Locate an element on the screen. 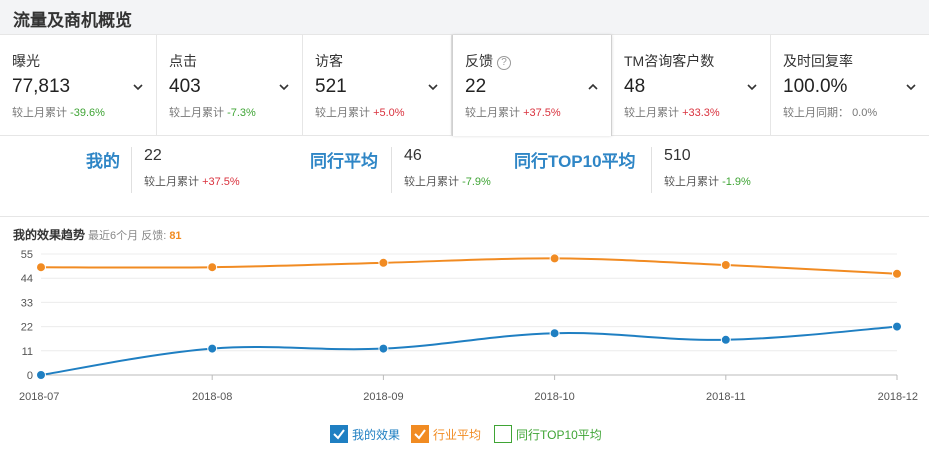  legend-item-mine: 我的效果 is located at coordinates (365, 434).